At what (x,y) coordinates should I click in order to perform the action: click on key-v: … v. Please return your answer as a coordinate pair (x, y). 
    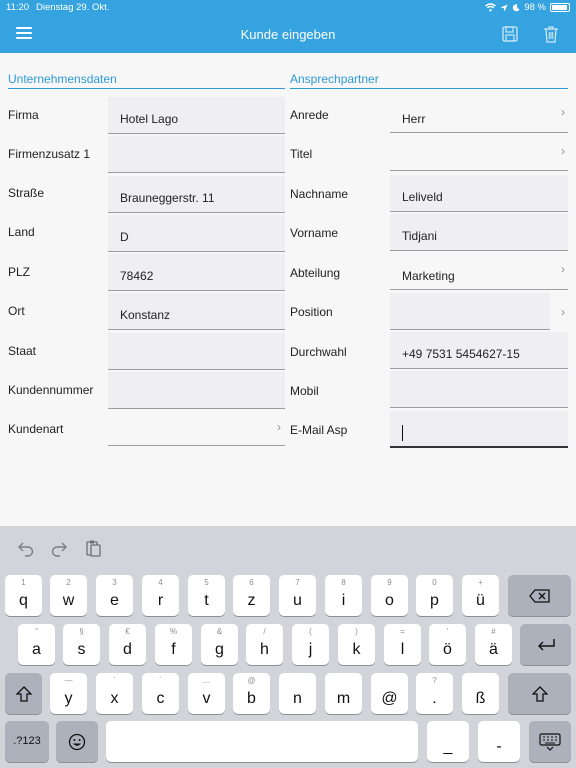
    Looking at the image, I should click on (206, 693).